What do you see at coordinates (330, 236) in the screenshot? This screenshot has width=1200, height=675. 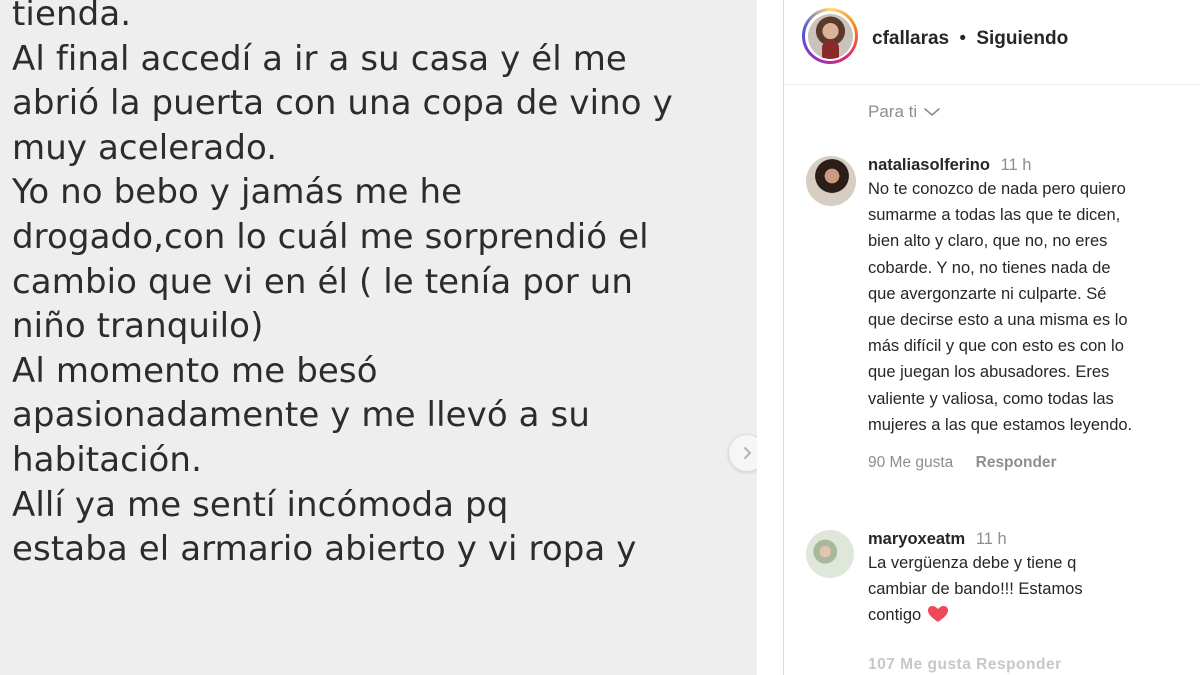 I see `image-text-line: drogado,con lo cuál me sorprendió el` at bounding box center [330, 236].